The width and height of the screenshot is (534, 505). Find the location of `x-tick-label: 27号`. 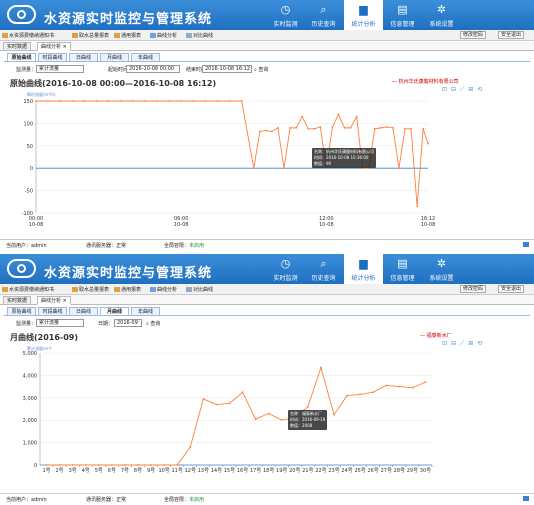

x-tick-label: 27号 is located at coordinates (386, 471).